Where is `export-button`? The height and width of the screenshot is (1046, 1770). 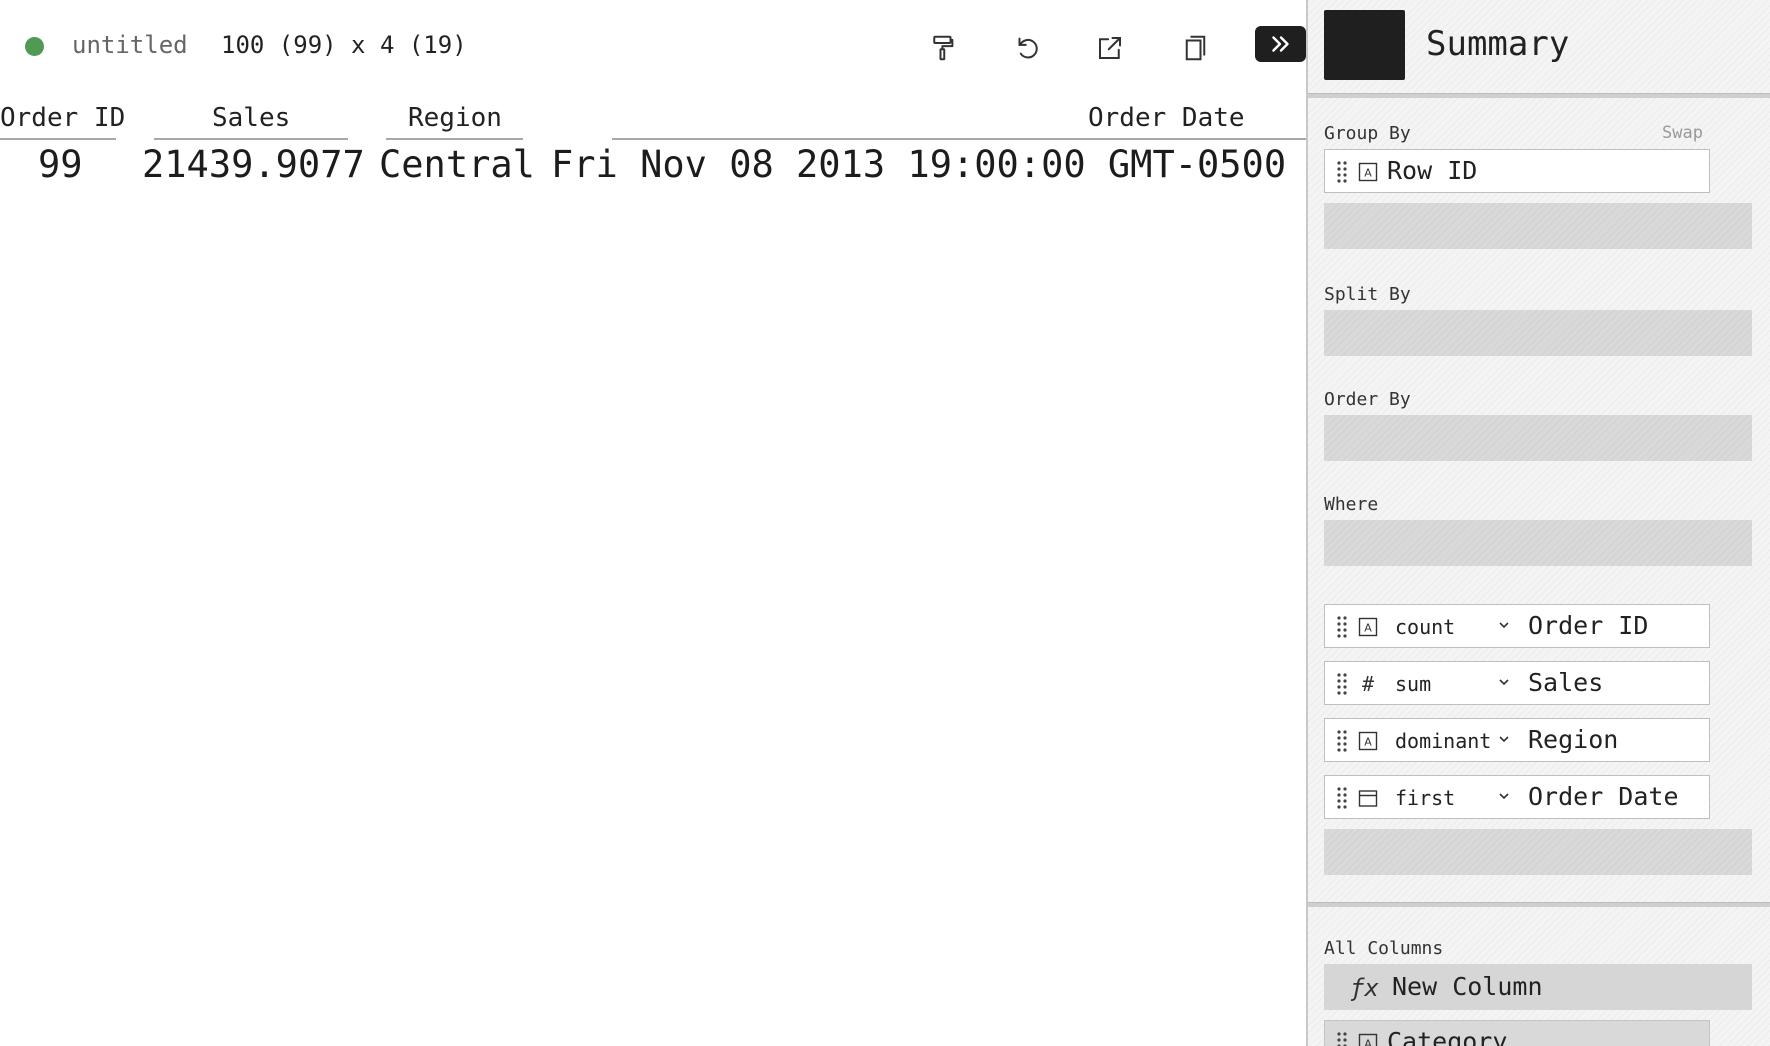
export-button is located at coordinates (1110, 48).